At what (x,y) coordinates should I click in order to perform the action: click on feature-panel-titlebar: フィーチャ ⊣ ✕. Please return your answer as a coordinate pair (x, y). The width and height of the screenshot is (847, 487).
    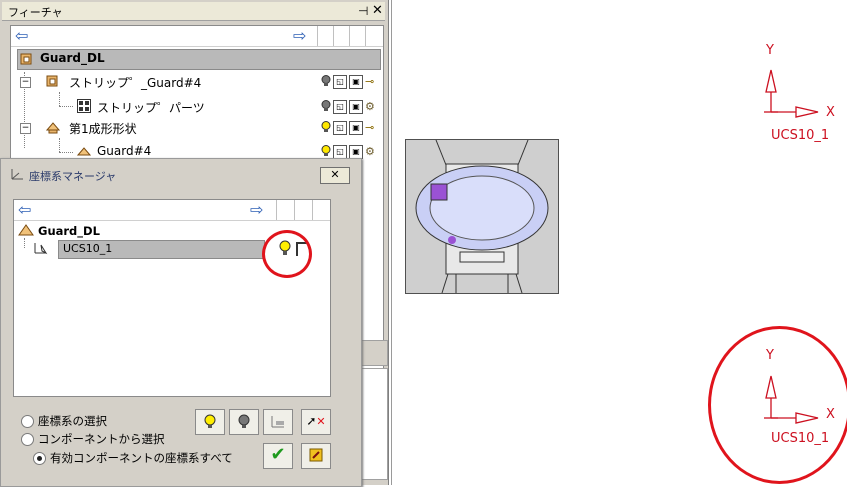
    Looking at the image, I should click on (193, 11).